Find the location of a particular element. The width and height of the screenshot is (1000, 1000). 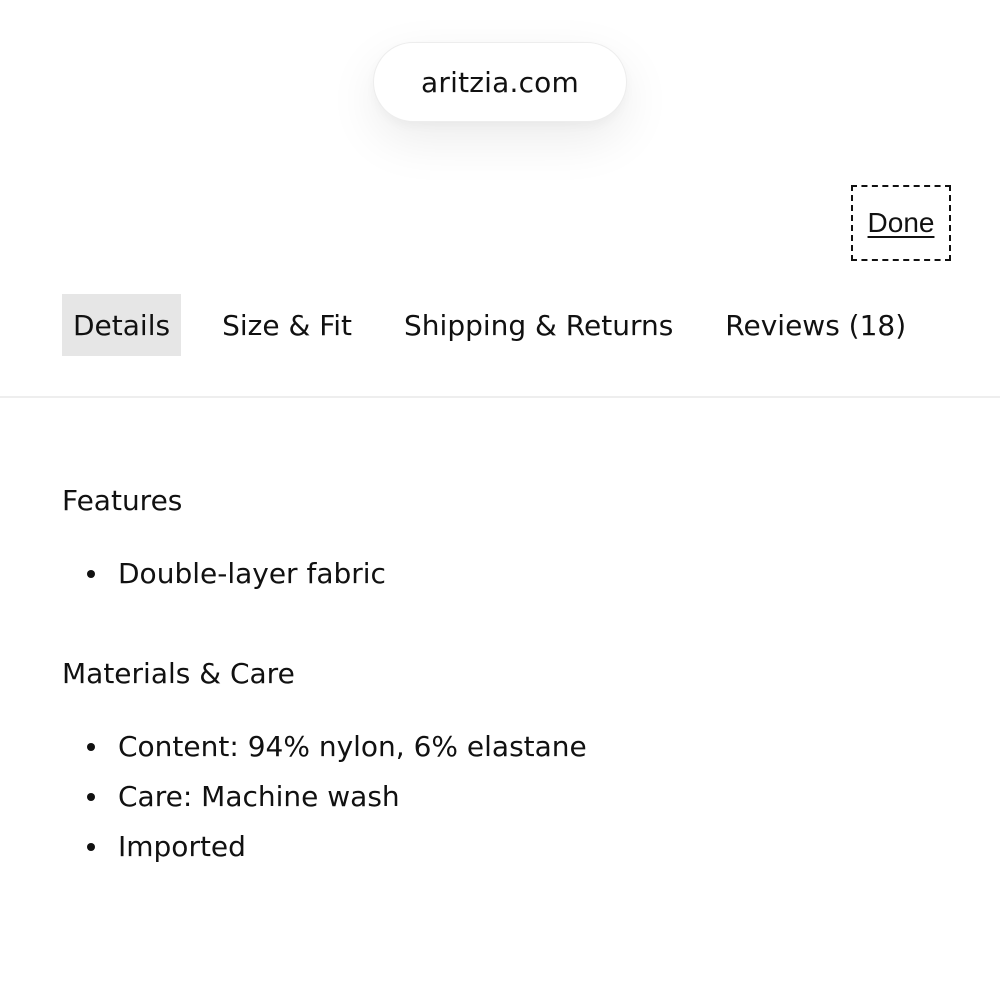

list-item-text: Content: 94% nylon, 6% elastane is located at coordinates (352, 746).